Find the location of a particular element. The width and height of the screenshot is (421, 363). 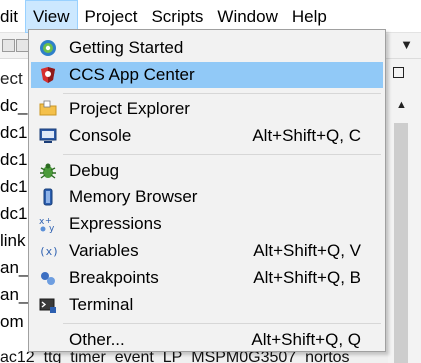

list-item: link is located at coordinates (13, 240).